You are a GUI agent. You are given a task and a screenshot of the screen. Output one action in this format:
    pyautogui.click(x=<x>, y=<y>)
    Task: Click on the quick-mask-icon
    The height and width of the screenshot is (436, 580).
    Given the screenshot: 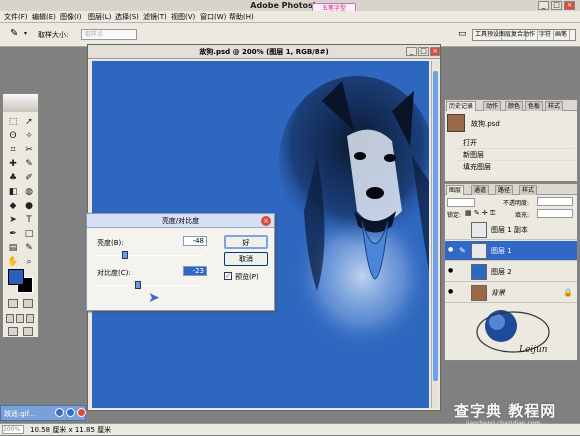 What is the action you would take?
    pyautogui.click(x=28, y=303)
    